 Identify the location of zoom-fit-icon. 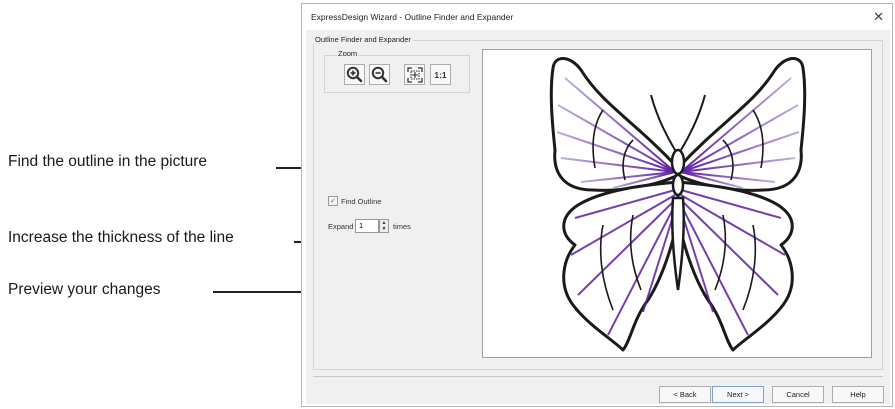
(414, 74).